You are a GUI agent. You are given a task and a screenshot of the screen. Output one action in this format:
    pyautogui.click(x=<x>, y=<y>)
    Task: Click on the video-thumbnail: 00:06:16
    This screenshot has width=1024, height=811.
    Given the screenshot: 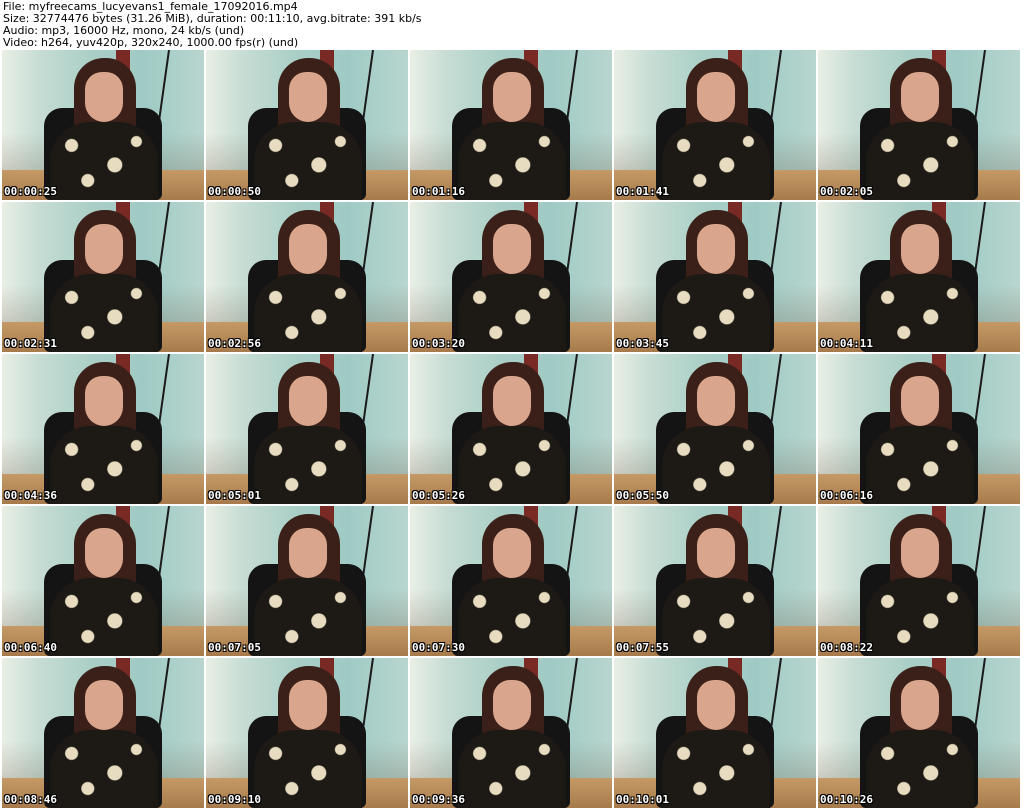 What is the action you would take?
    pyautogui.click(x=919, y=429)
    